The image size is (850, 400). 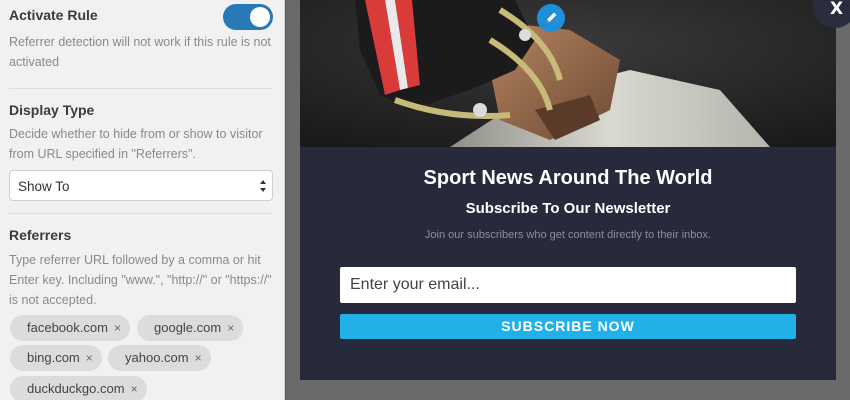 What do you see at coordinates (568, 326) in the screenshot?
I see `subscribe-button: SUBSCRIBE NOW` at bounding box center [568, 326].